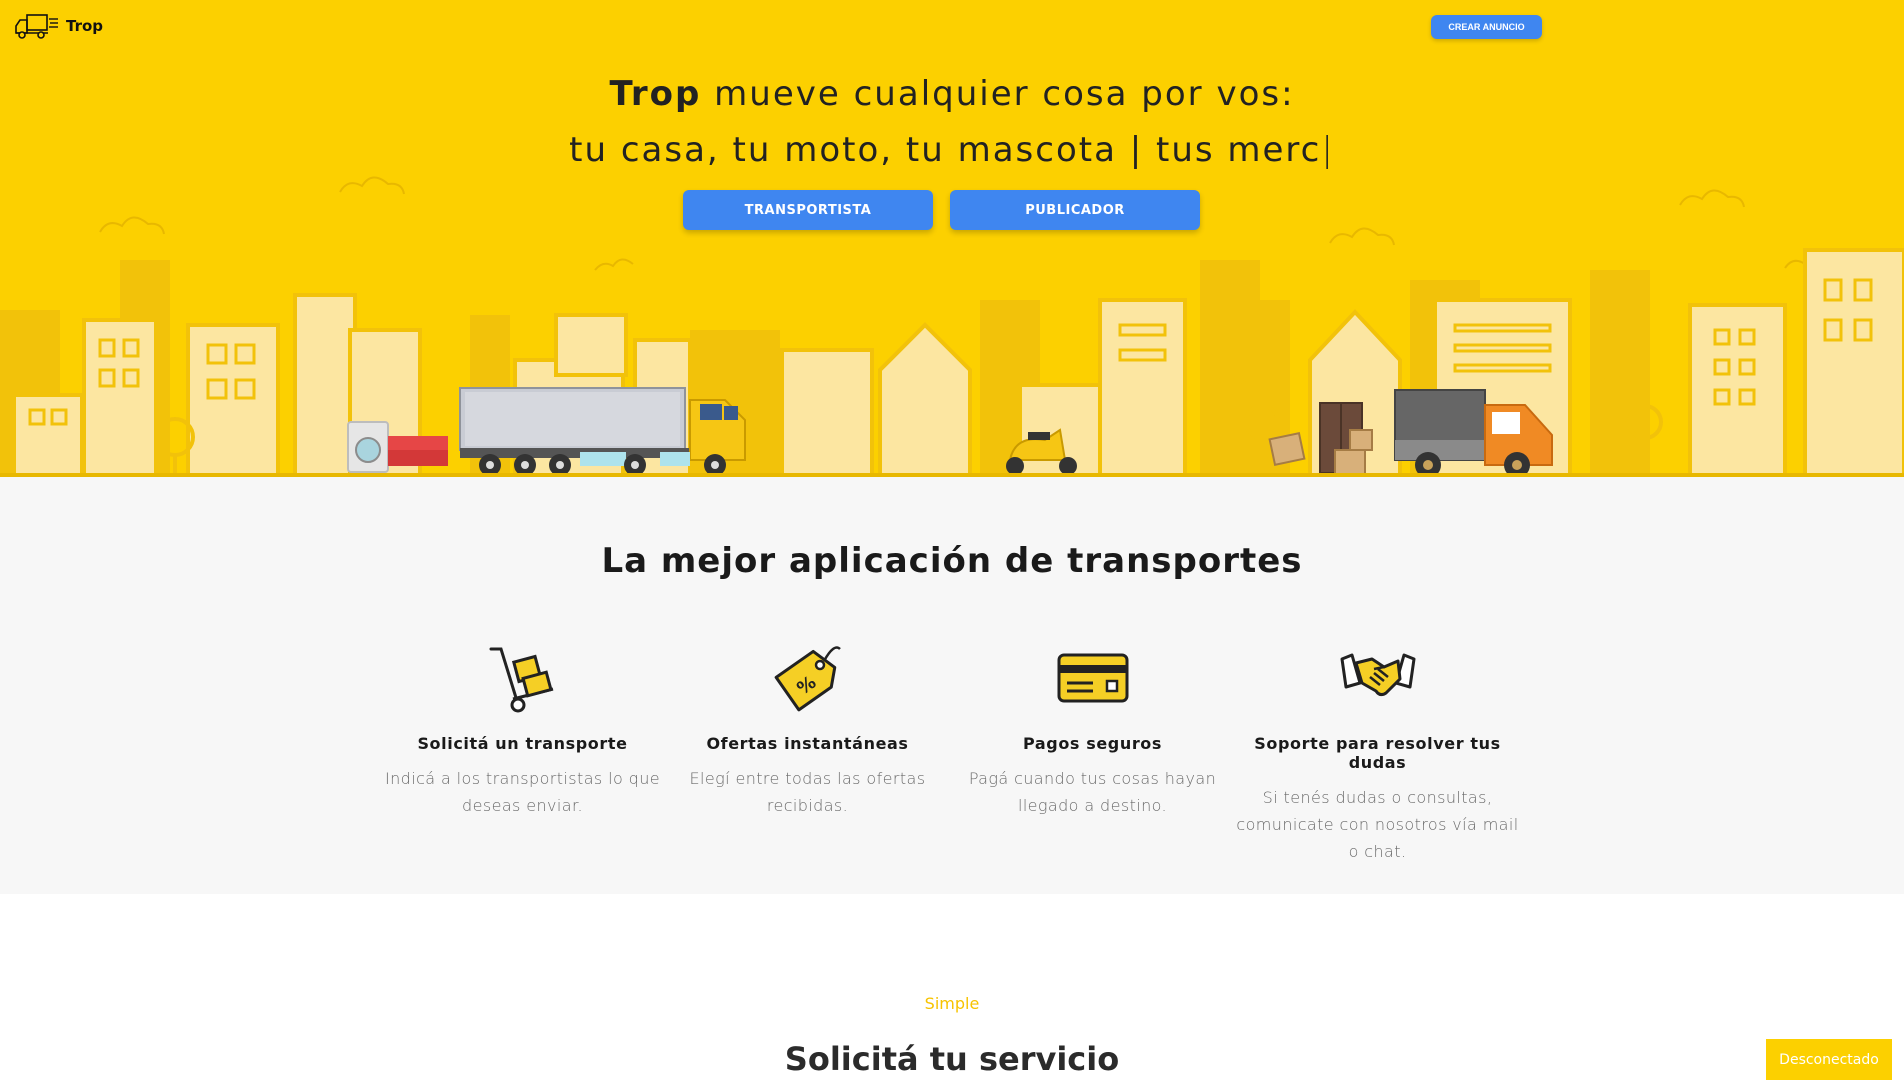 This screenshot has width=1904, height=1080. What do you see at coordinates (1092, 743) in the screenshot?
I see `feature-title: Pagos seguros` at bounding box center [1092, 743].